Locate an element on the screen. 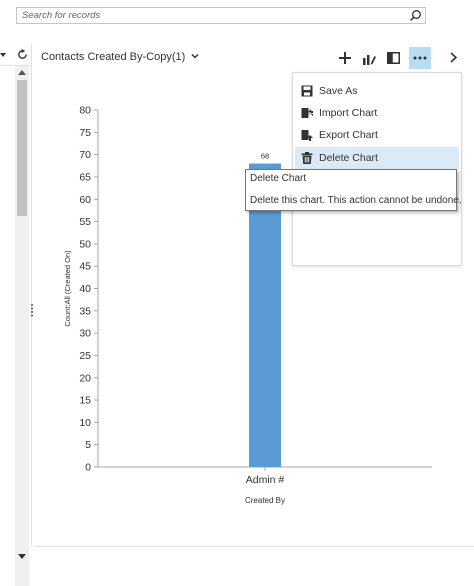  chart-selector: Contacts Created By-Copy(1) is located at coordinates (120, 57).